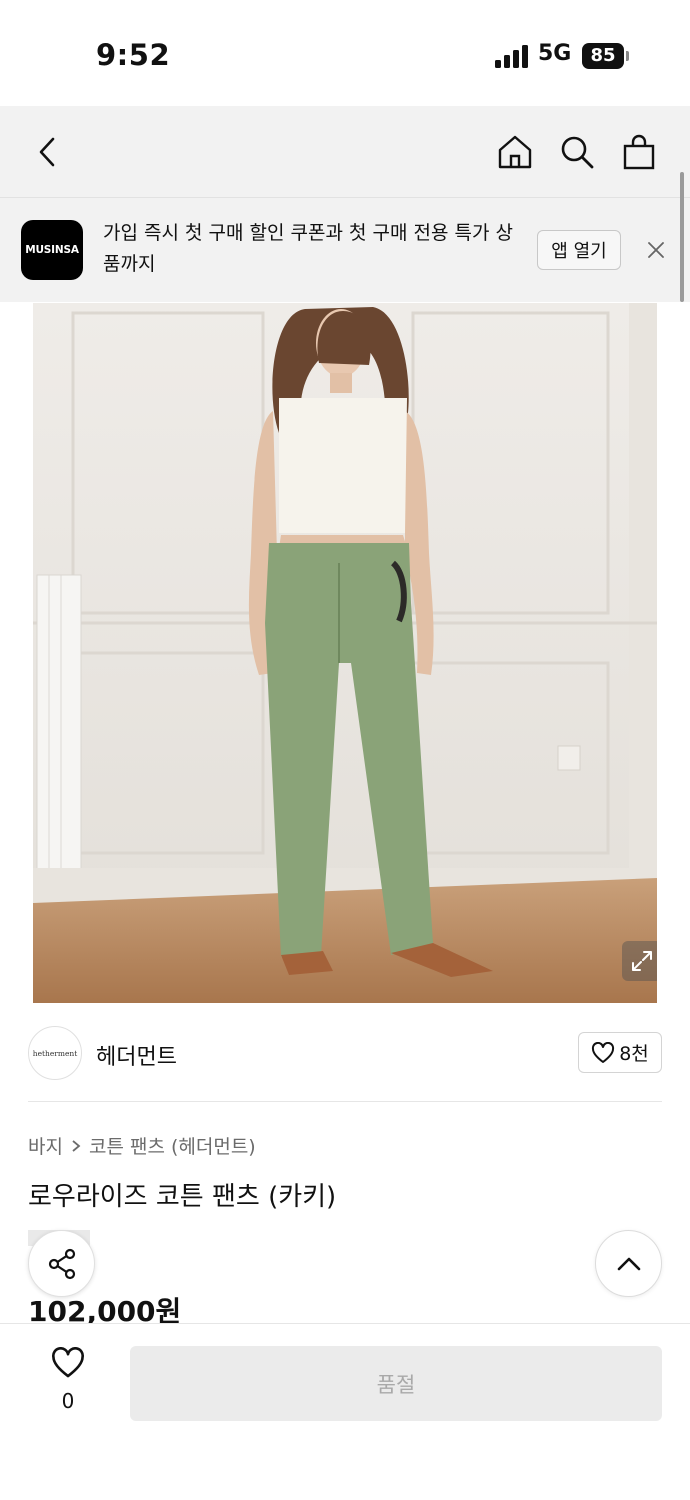 Image resolution: width=690 pixels, height=1500 pixels. I want to click on signal-icon, so click(512, 56).